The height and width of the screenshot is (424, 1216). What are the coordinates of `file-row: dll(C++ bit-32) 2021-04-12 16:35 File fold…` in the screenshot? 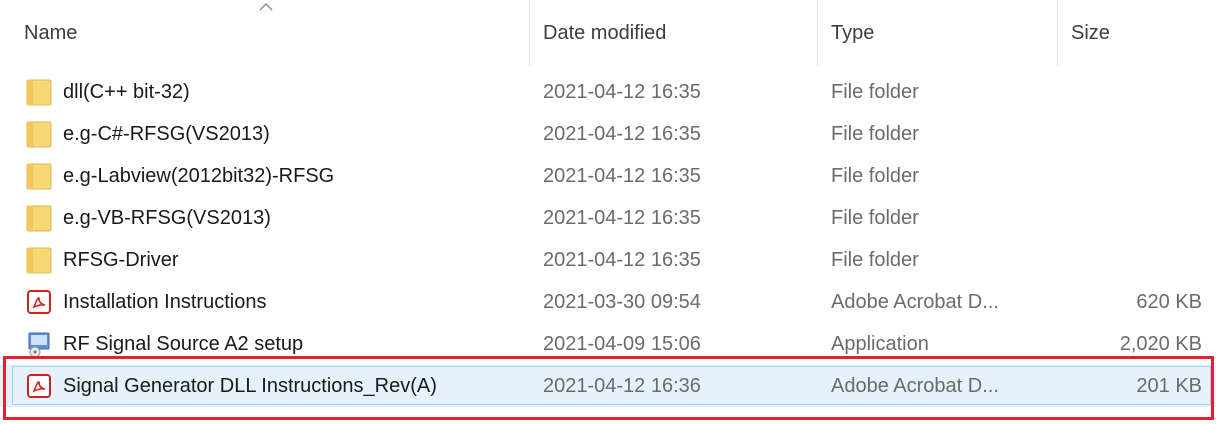 It's located at (608, 92).